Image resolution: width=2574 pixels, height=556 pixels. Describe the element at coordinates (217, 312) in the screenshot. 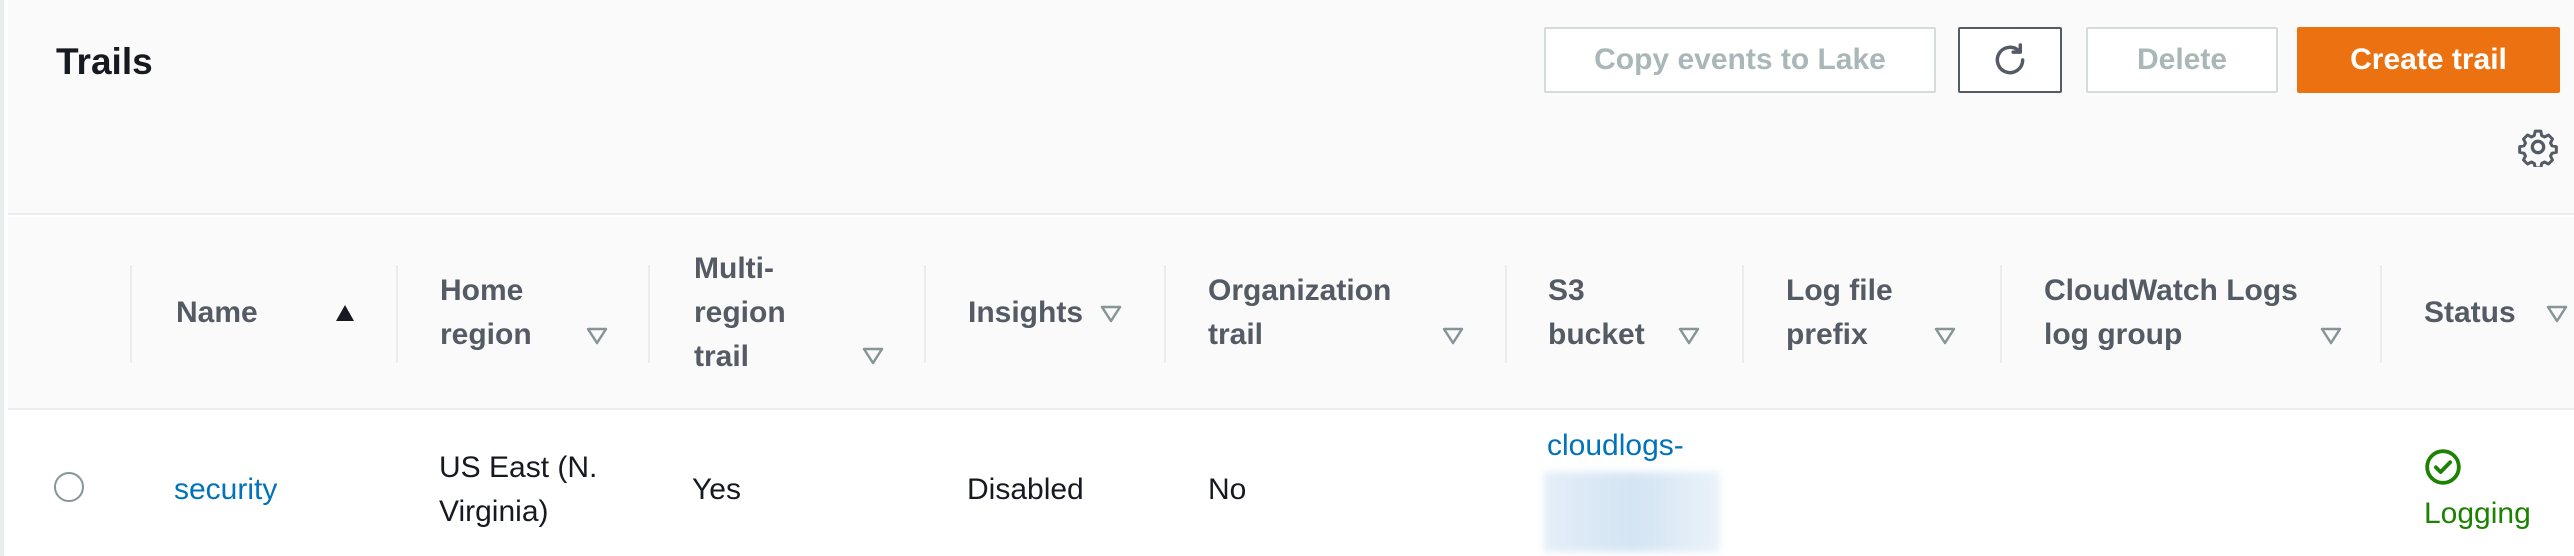

I see `column-header-label: Name` at that location.